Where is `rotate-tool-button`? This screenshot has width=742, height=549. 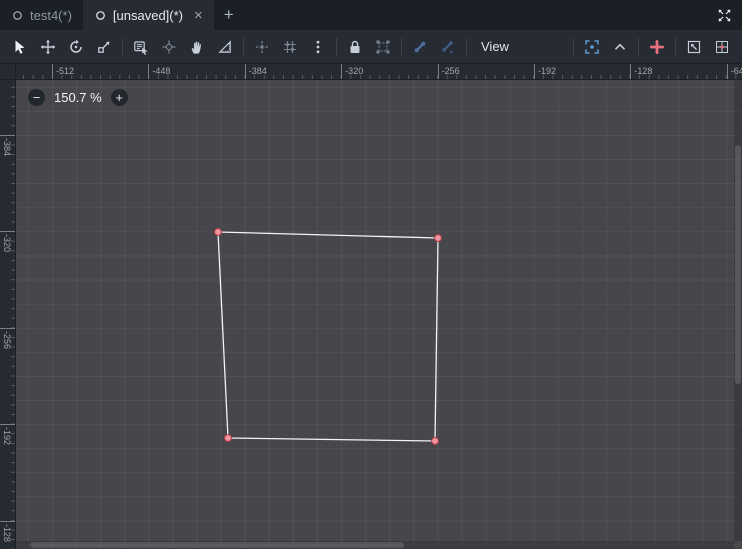
rotate-tool-button is located at coordinates (76, 47).